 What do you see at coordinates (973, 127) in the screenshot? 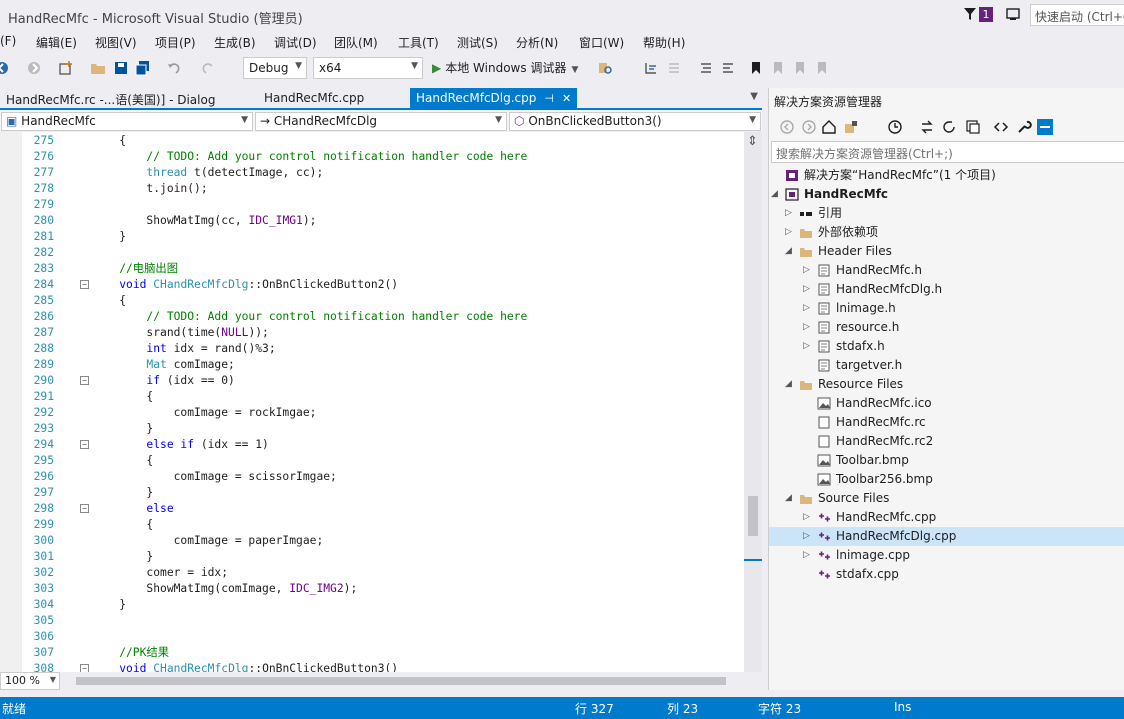
I see `collapse-all-icon` at bounding box center [973, 127].